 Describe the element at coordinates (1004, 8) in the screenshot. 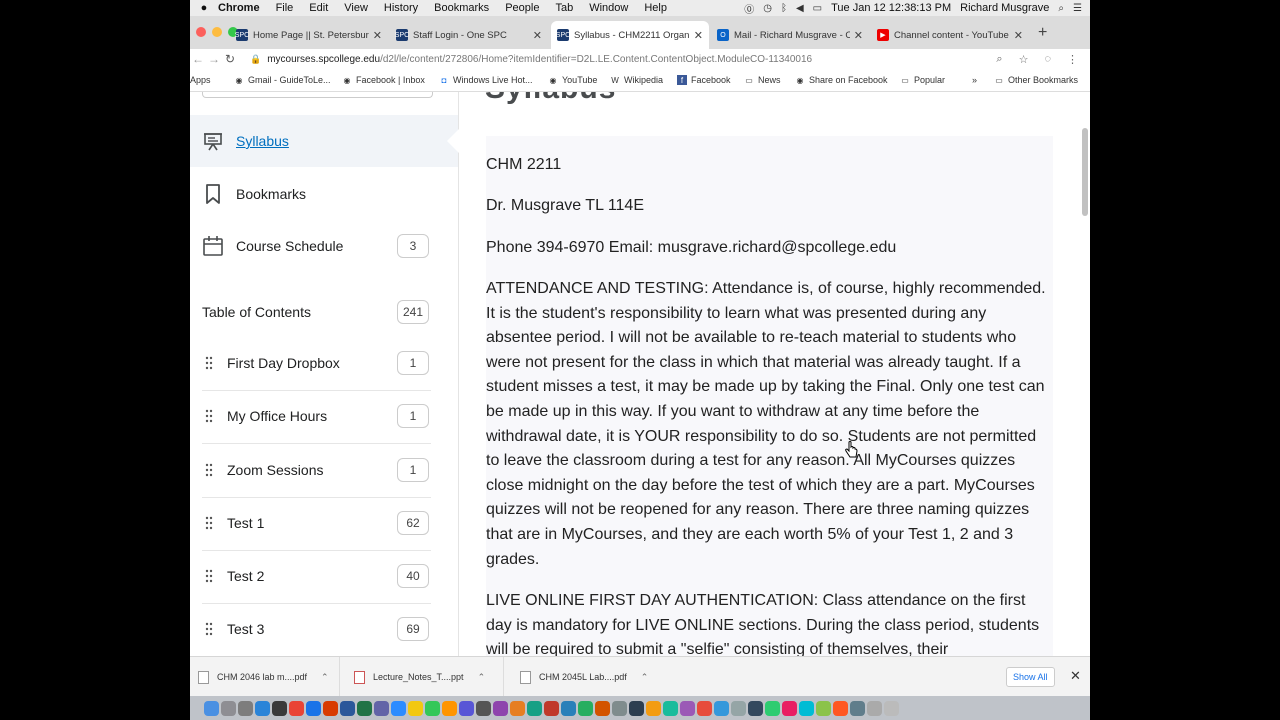

I see `menubar-user: Richard Musgrave` at that location.